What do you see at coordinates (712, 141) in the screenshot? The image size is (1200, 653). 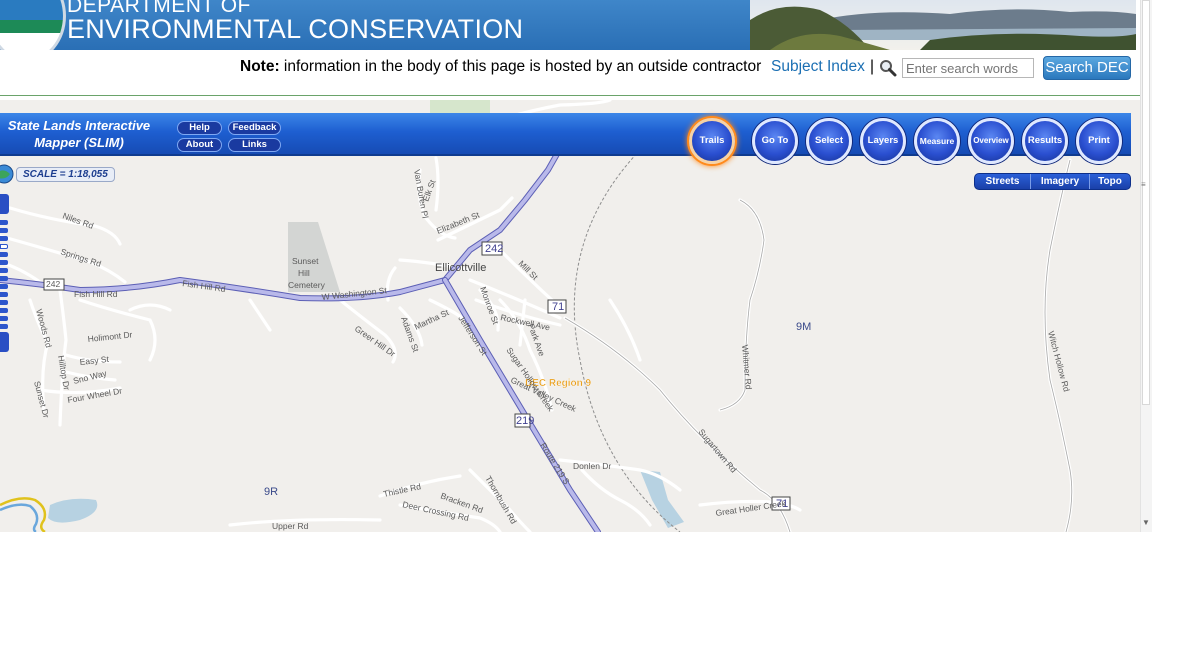 I see `trails-tool-button: Trails` at bounding box center [712, 141].